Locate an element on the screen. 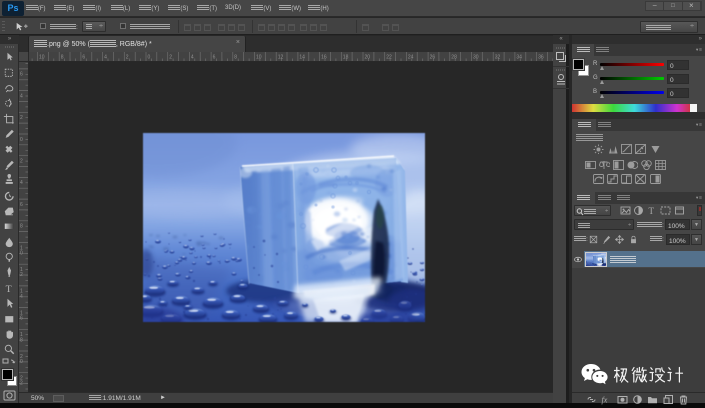 Image resolution: width=705 pixels, height=408 pixels. svg-text: 12 is located at coordinates (281, 58).